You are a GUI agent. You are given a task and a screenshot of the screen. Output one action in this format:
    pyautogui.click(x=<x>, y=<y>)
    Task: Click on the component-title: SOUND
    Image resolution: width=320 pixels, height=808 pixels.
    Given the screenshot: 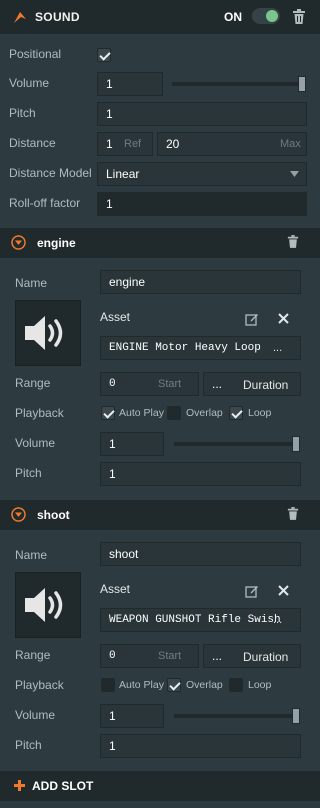 What is the action you would take?
    pyautogui.click(x=57, y=17)
    